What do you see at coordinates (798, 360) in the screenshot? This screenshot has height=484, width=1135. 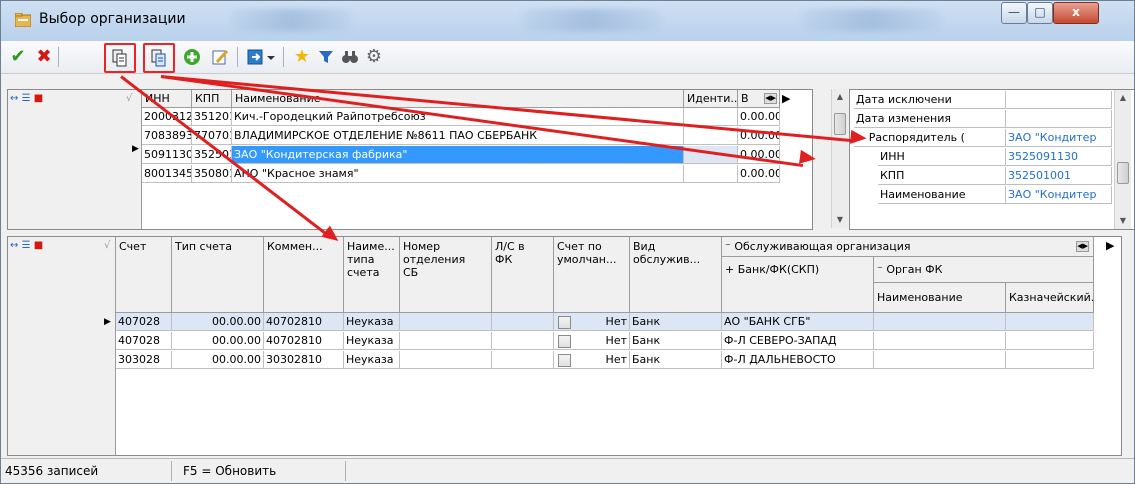 I see `cell-bank: Ф-Л ДАЛЬНЕВОСТО` at bounding box center [798, 360].